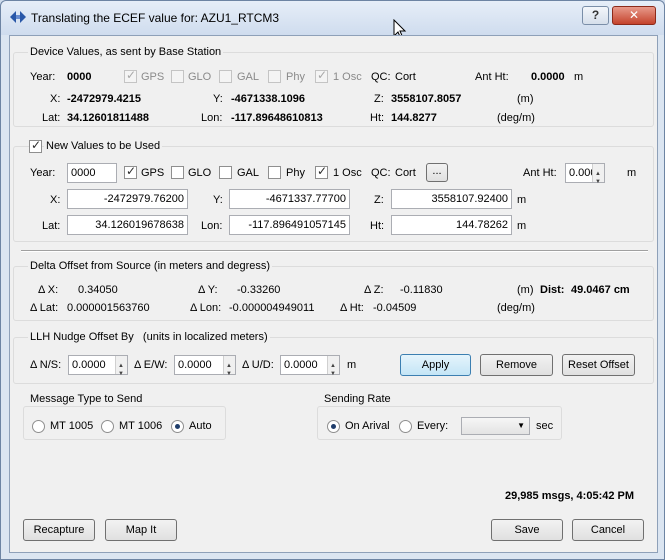  I want to click on every-radio, so click(405, 426).